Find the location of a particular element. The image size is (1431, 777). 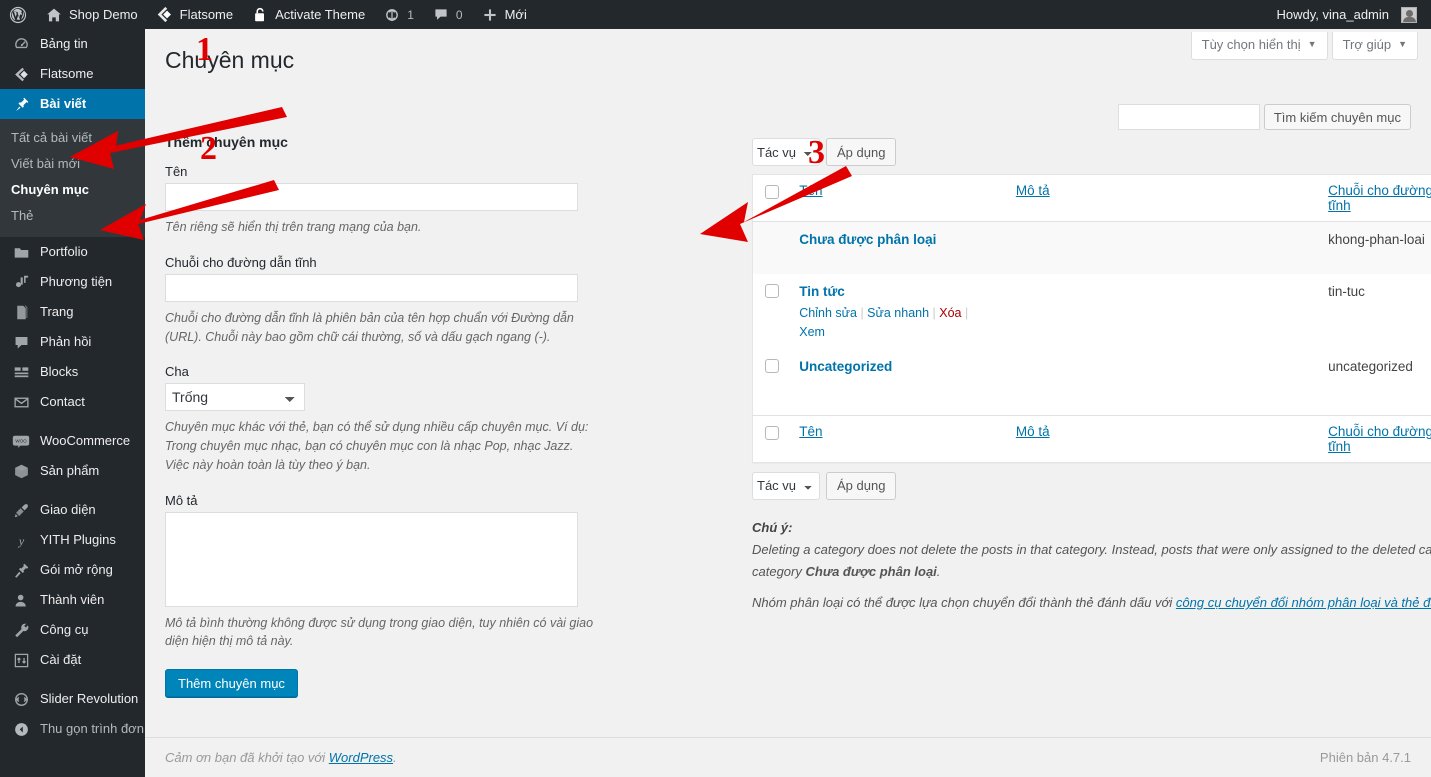

sidebar-item-appearance: Giao diện is located at coordinates (72, 510).